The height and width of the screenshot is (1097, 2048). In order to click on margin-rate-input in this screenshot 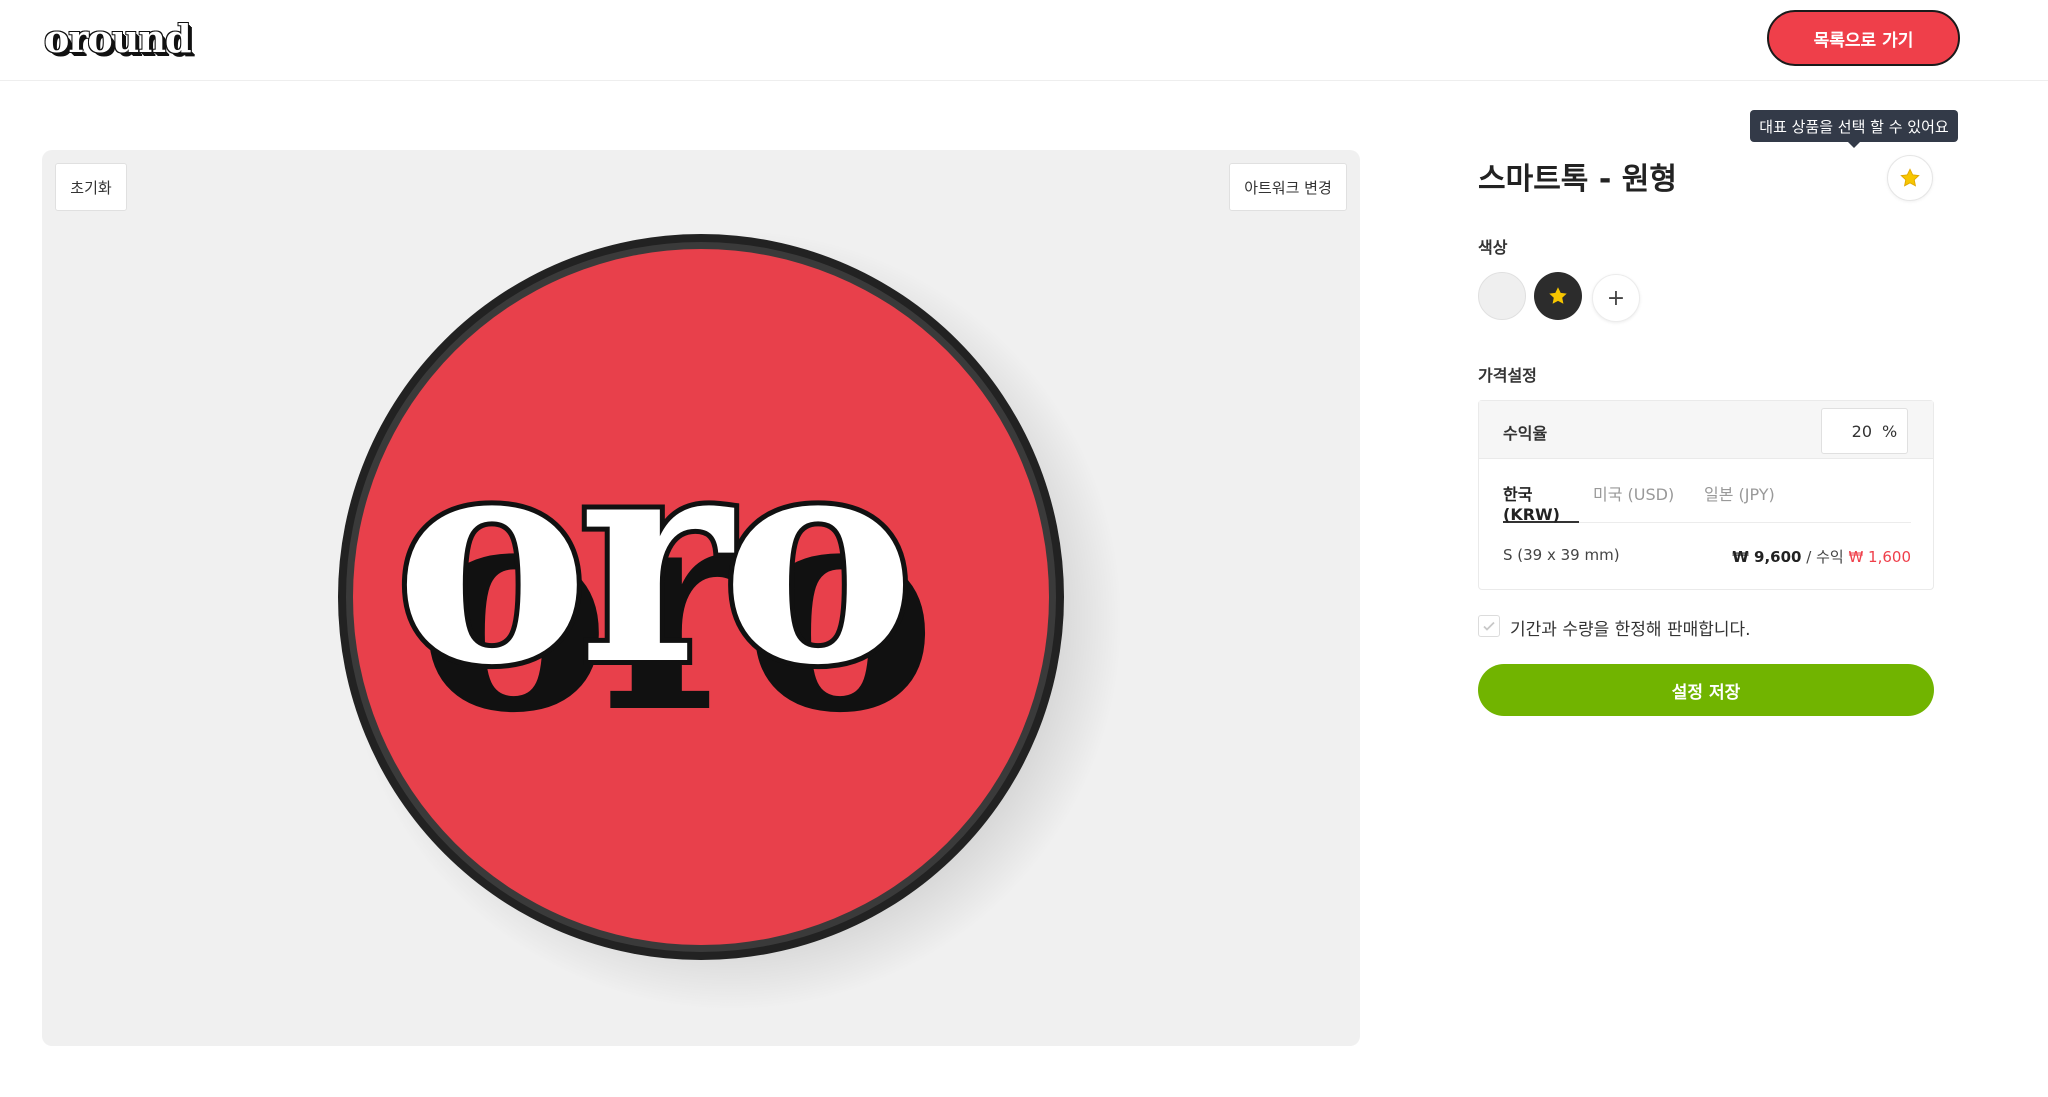, I will do `click(1850, 431)`.